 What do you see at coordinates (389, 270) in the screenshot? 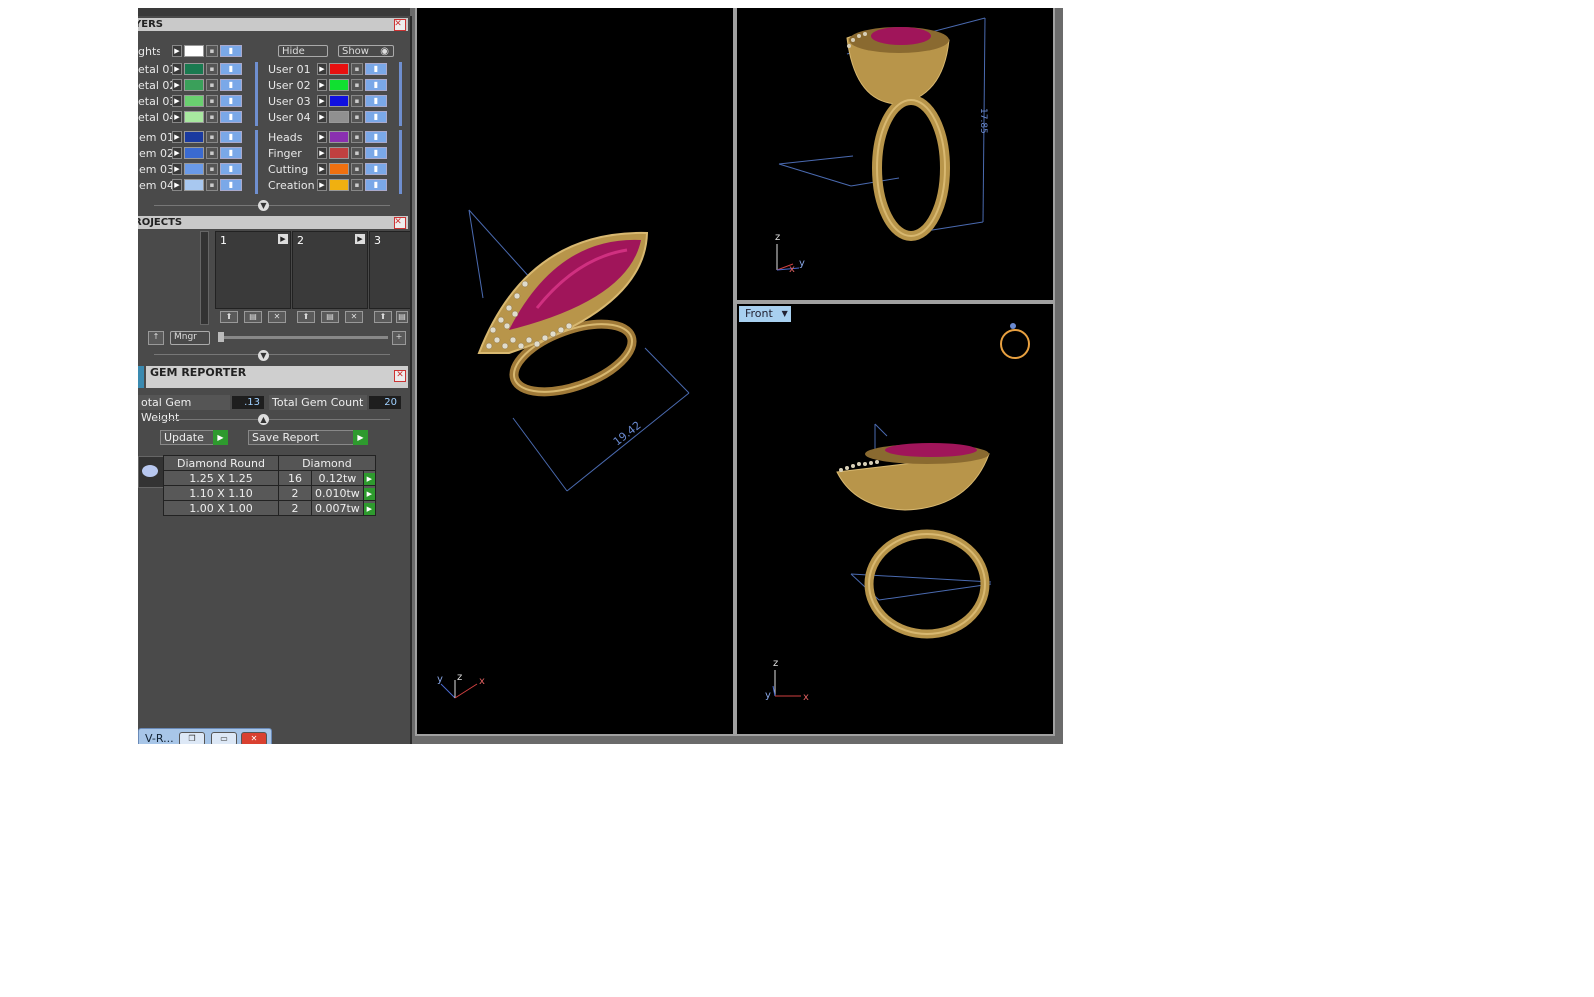
I see `project-slot-3: 3` at bounding box center [389, 270].